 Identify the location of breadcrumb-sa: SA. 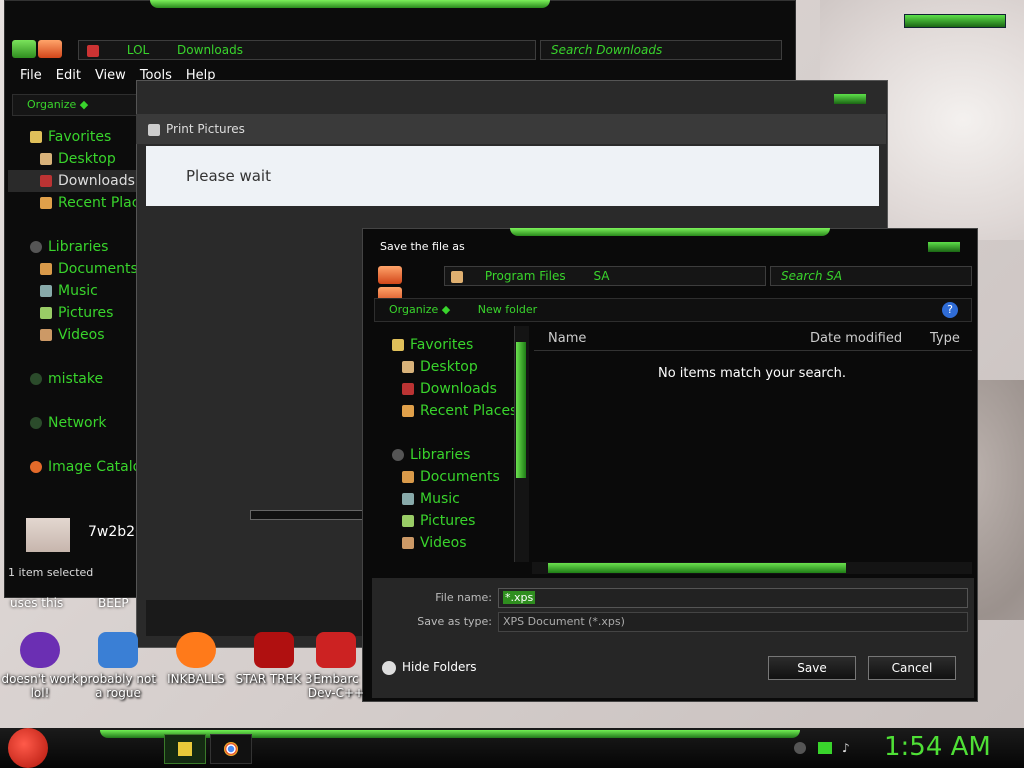
(601, 276).